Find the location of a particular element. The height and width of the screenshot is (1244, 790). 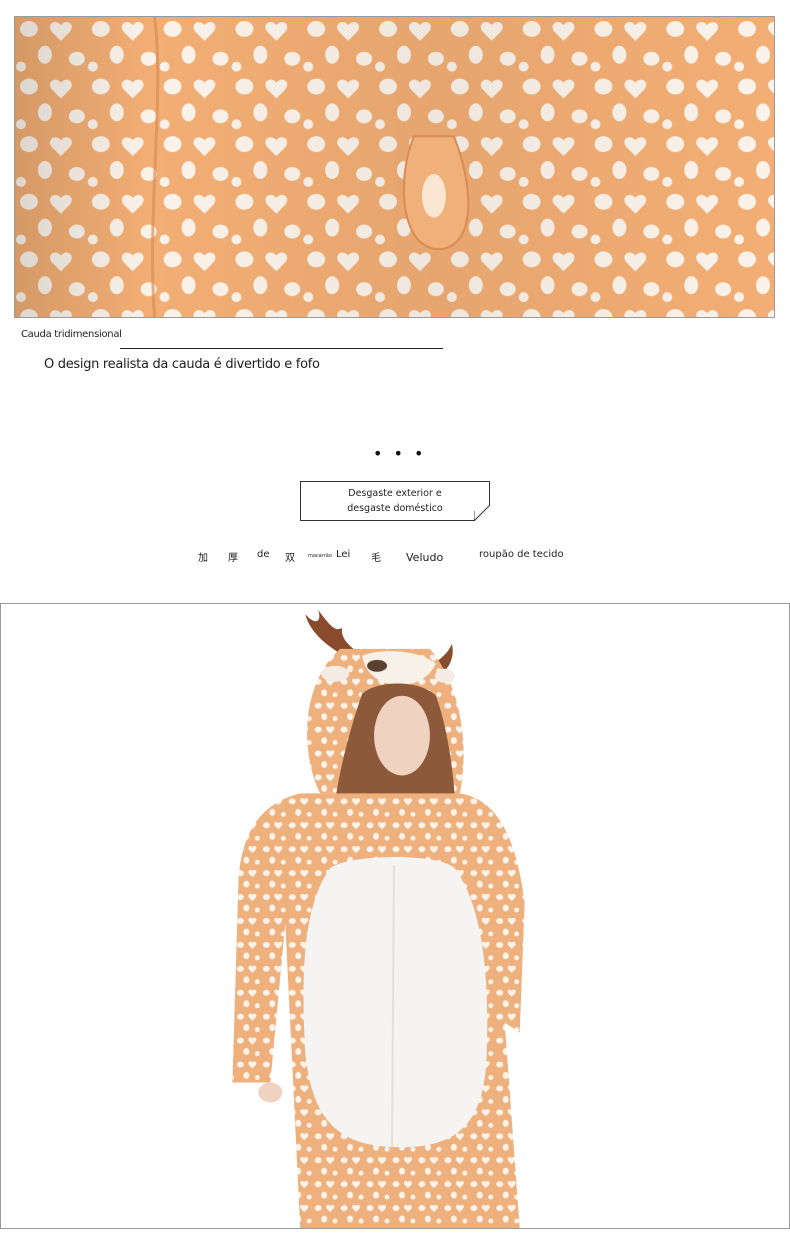

usage-tag: Desgaste exterior e desgaste doméstico is located at coordinates (395, 501).